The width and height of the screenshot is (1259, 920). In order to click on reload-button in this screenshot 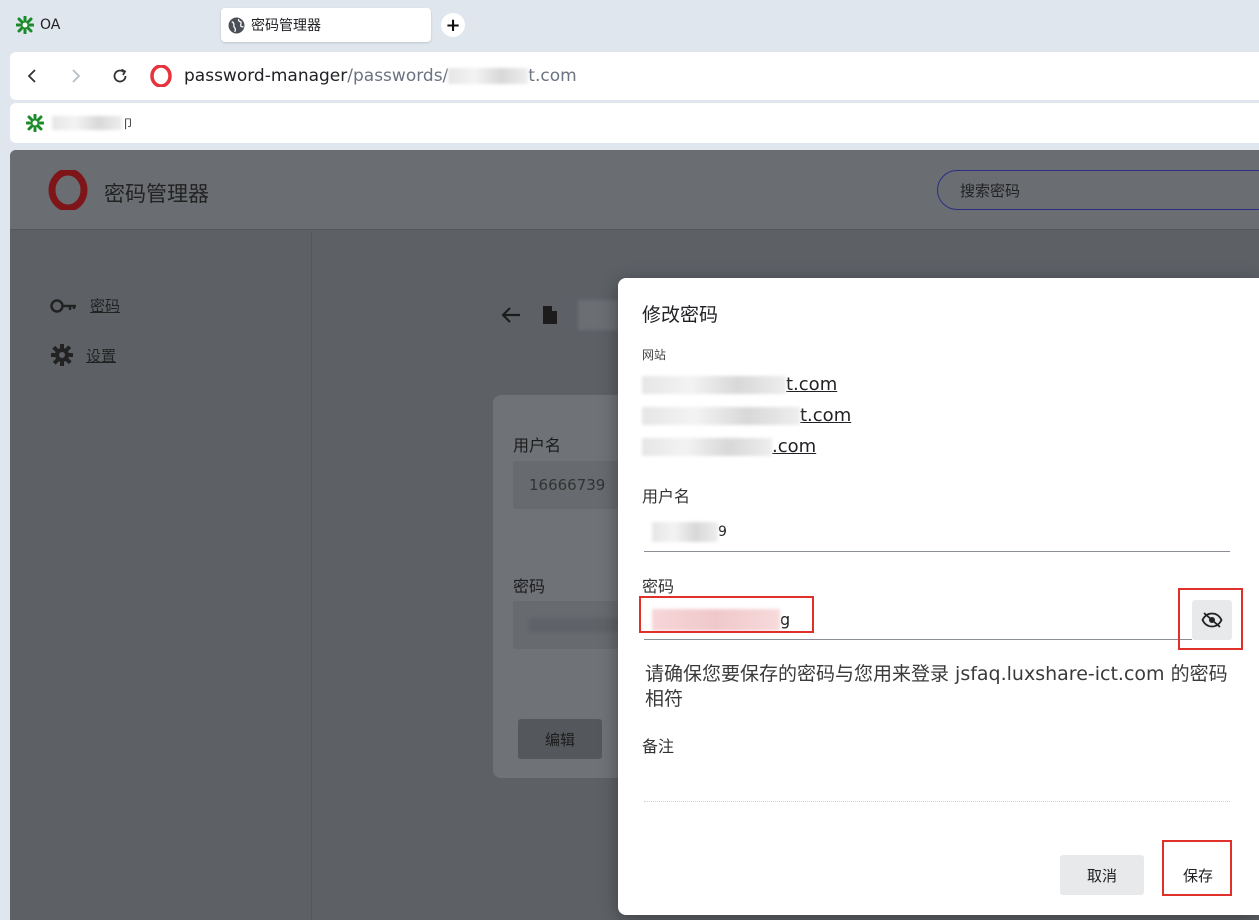, I will do `click(120, 76)`.